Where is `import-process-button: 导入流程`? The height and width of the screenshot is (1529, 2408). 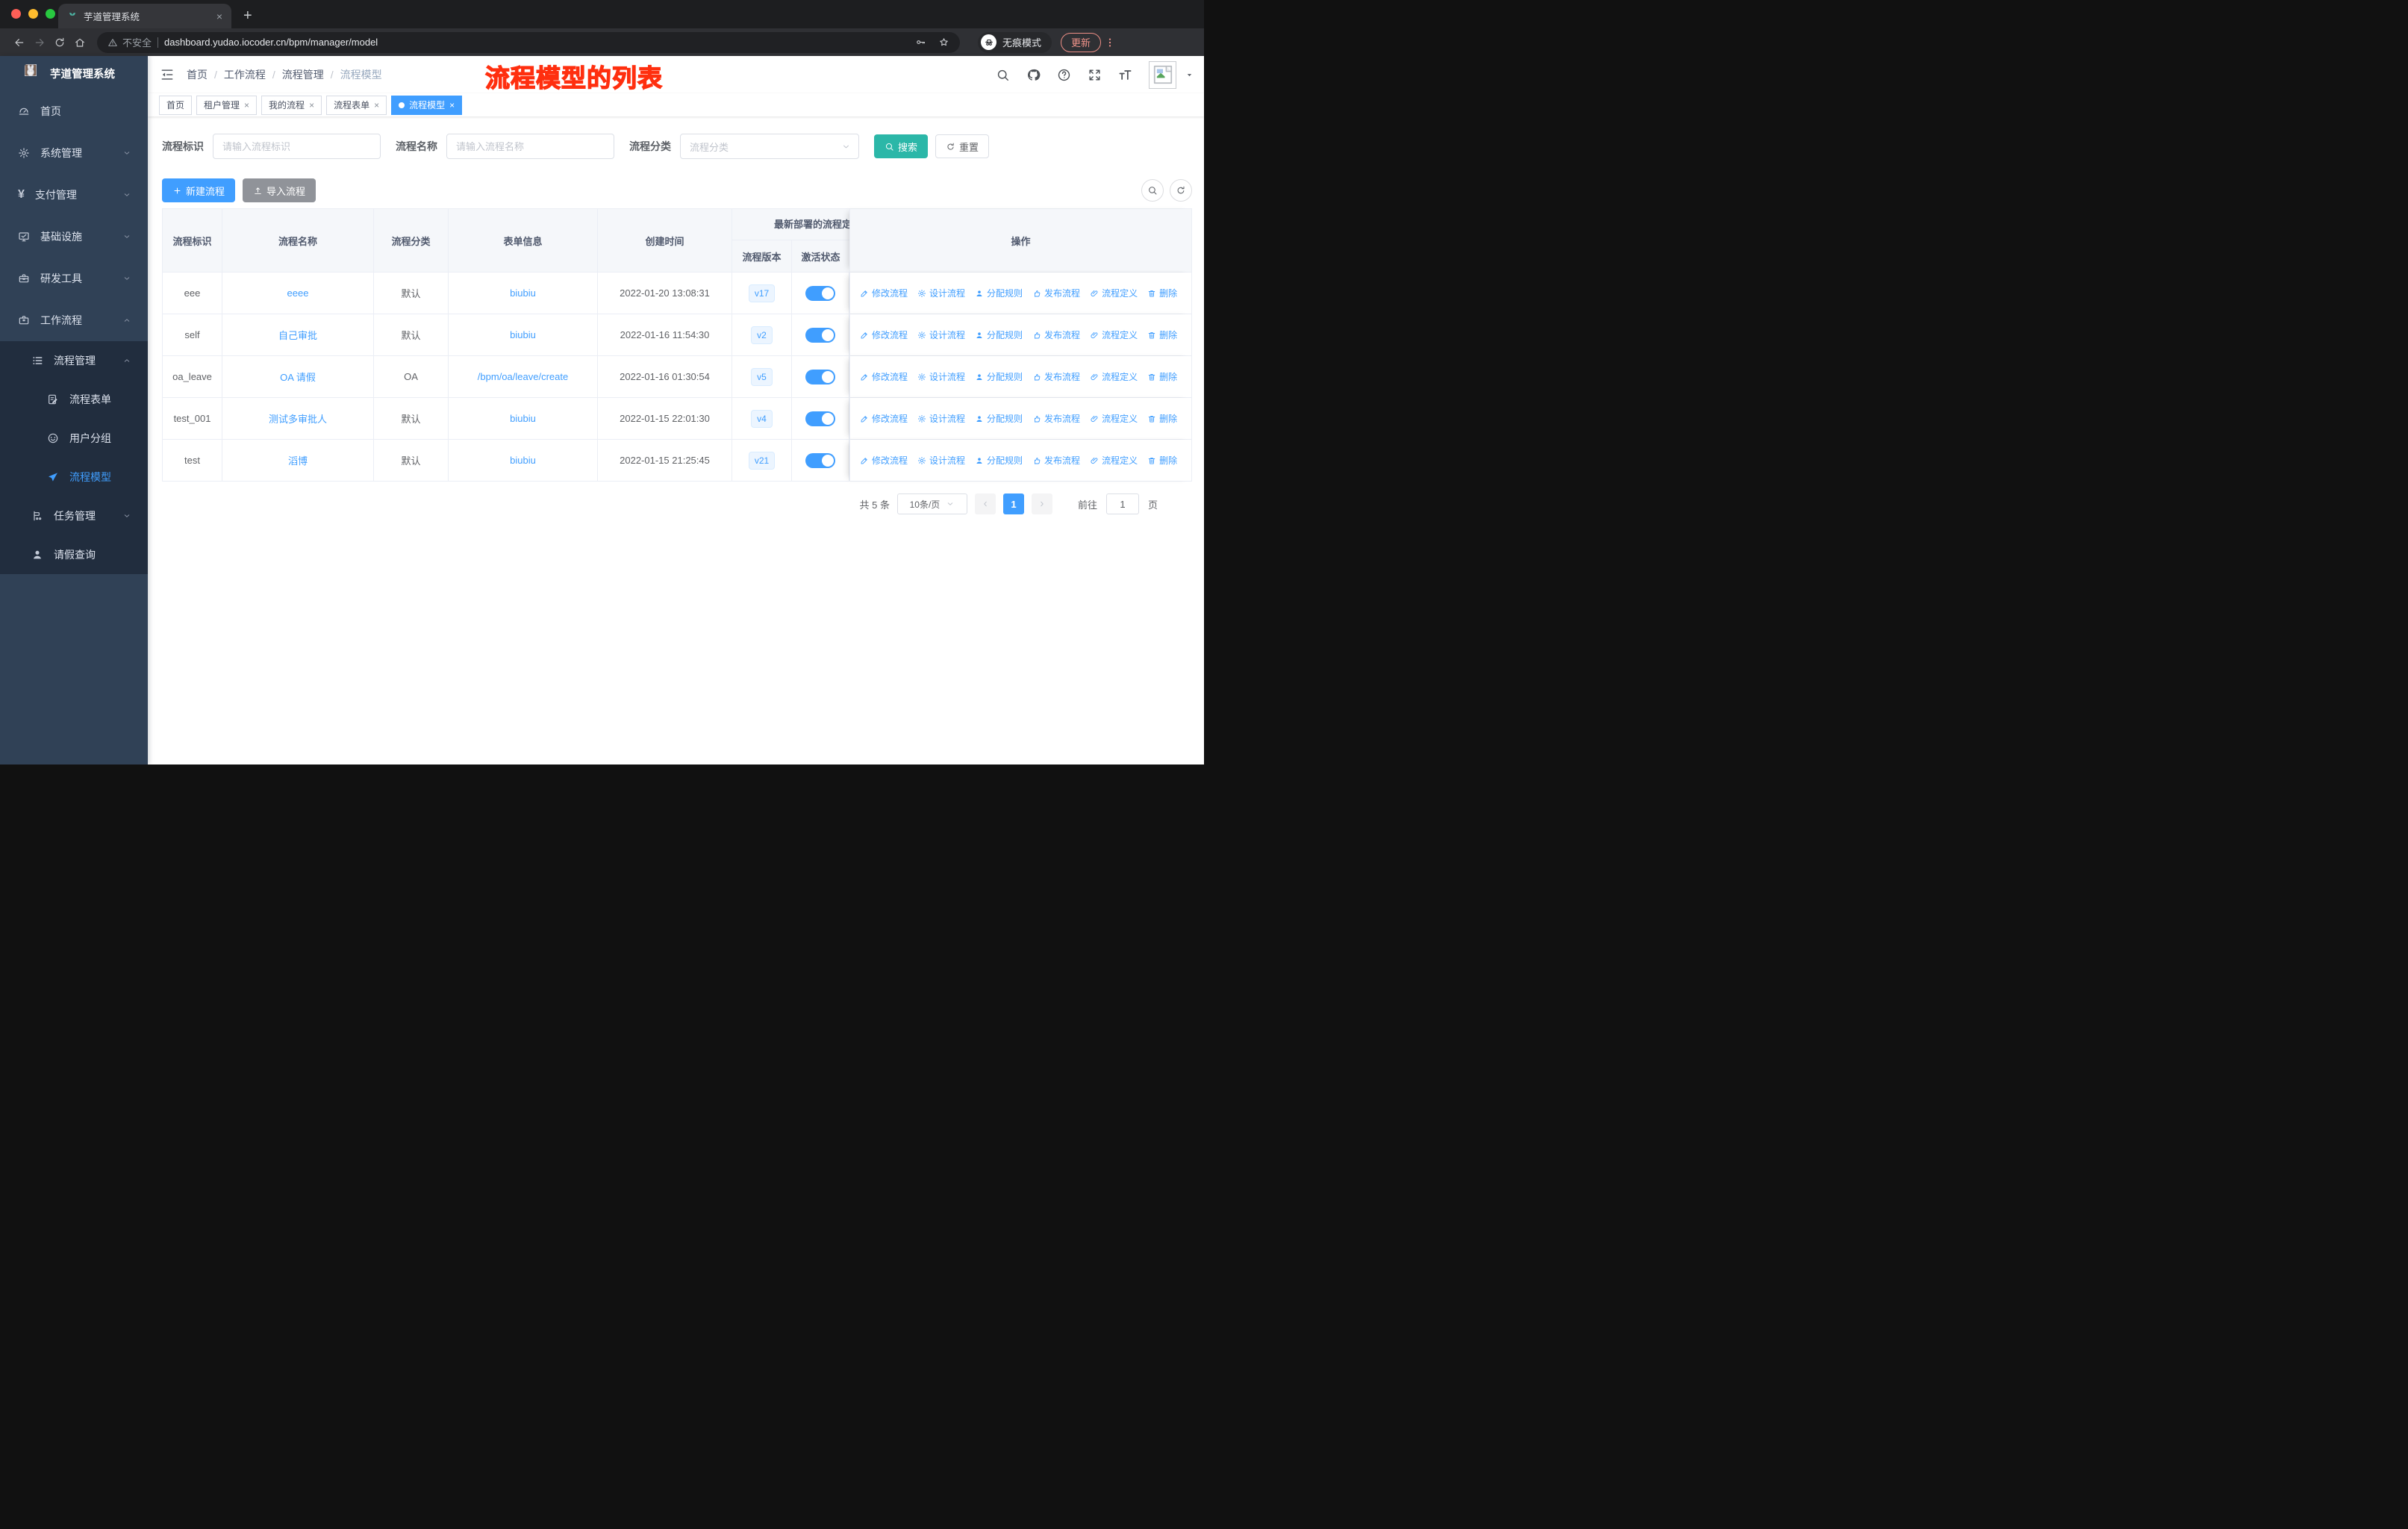
import-process-button: 导入流程 is located at coordinates (279, 190).